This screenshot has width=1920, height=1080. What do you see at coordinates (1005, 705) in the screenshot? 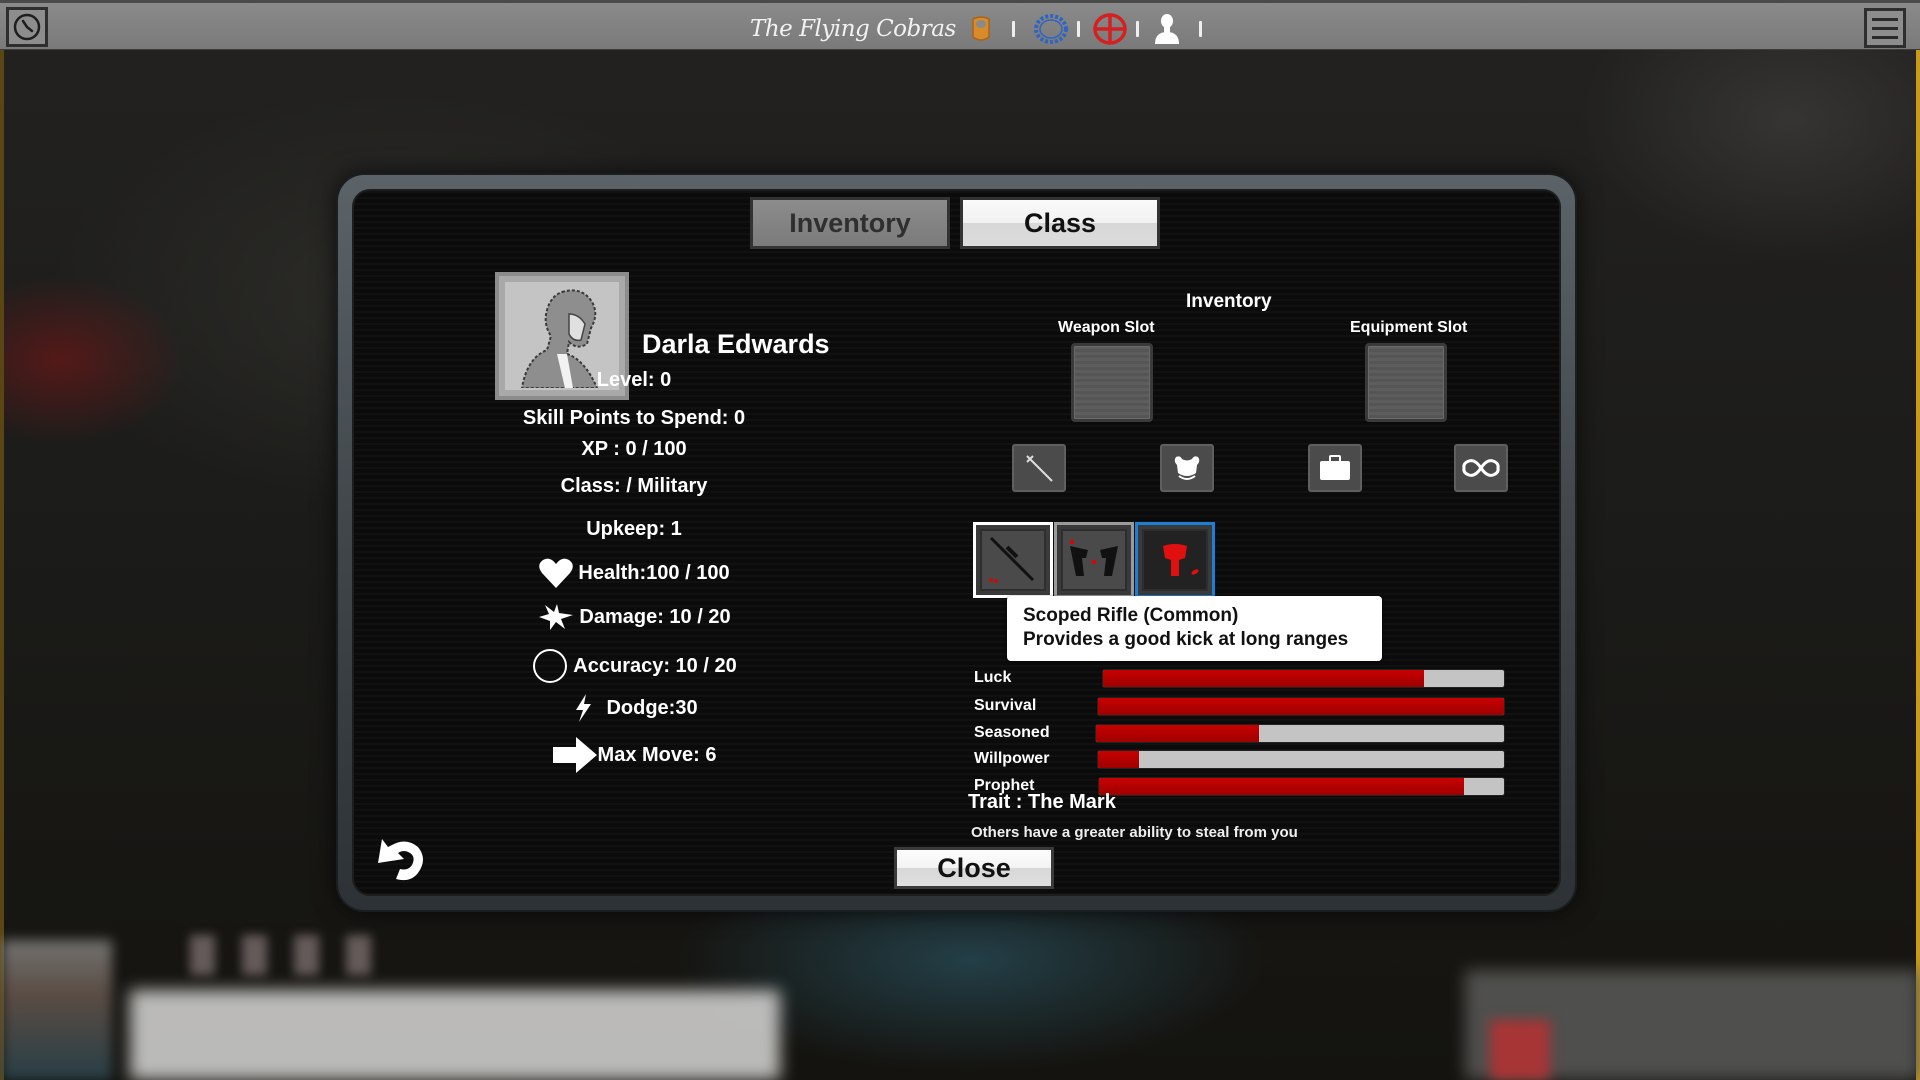
I see `skill-label: Survival` at bounding box center [1005, 705].